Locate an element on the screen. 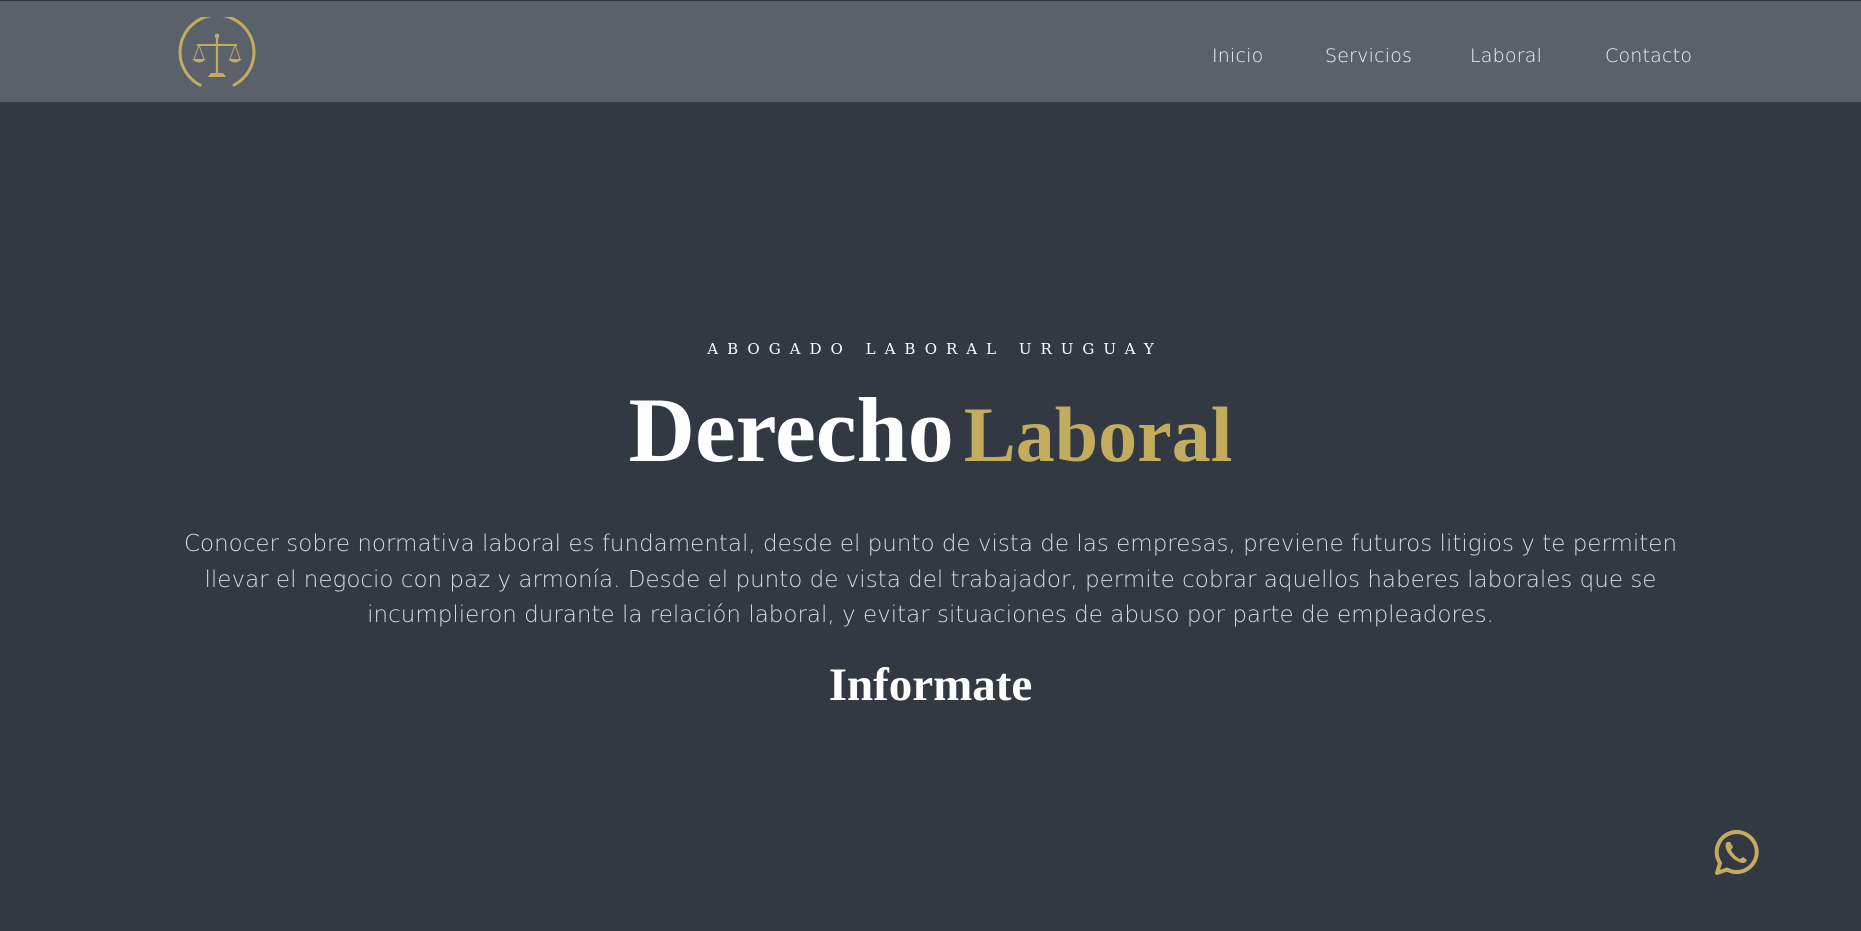 Image resolution: width=1861 pixels, height=931 pixels. hero-title-accent: Laboral is located at coordinates (1098, 434).